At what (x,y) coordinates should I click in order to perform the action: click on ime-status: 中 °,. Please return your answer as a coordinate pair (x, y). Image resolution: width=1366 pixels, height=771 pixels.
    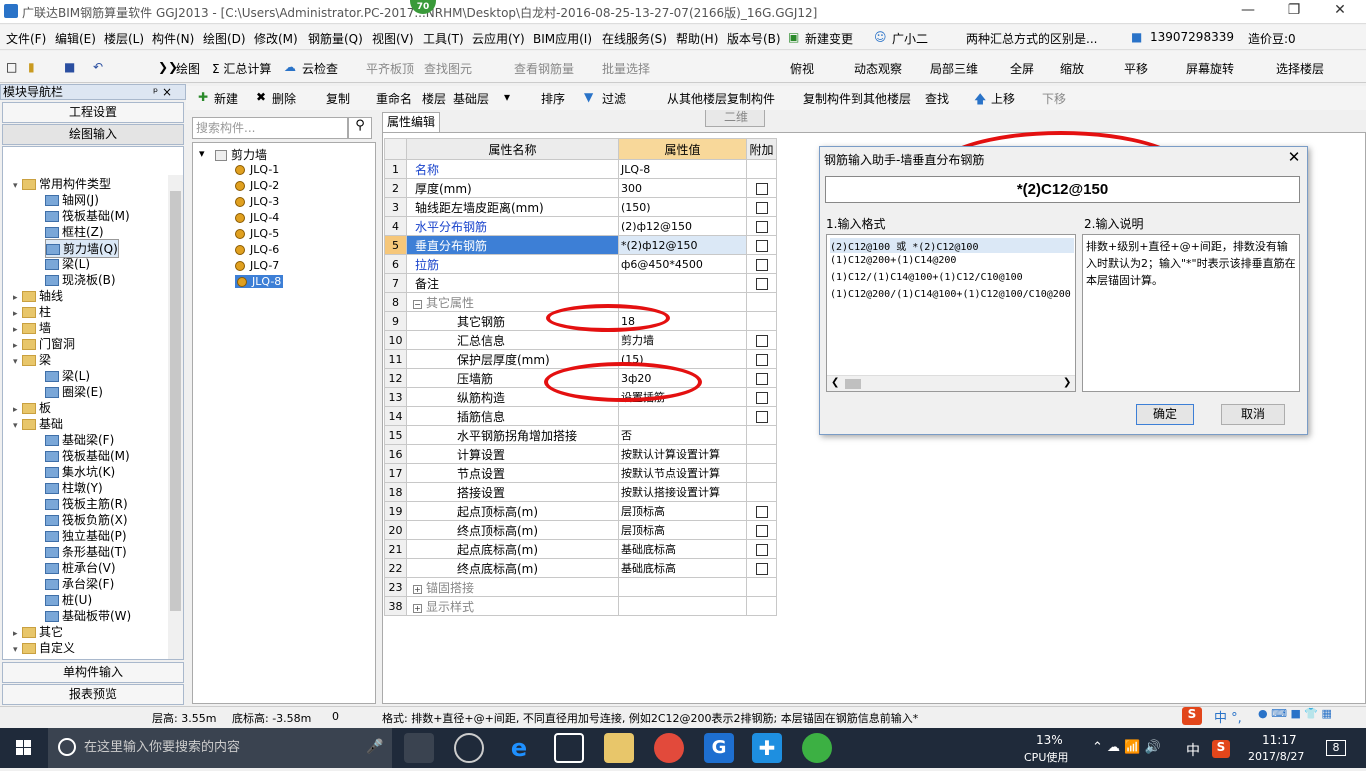
    Looking at the image, I should click on (1228, 716).